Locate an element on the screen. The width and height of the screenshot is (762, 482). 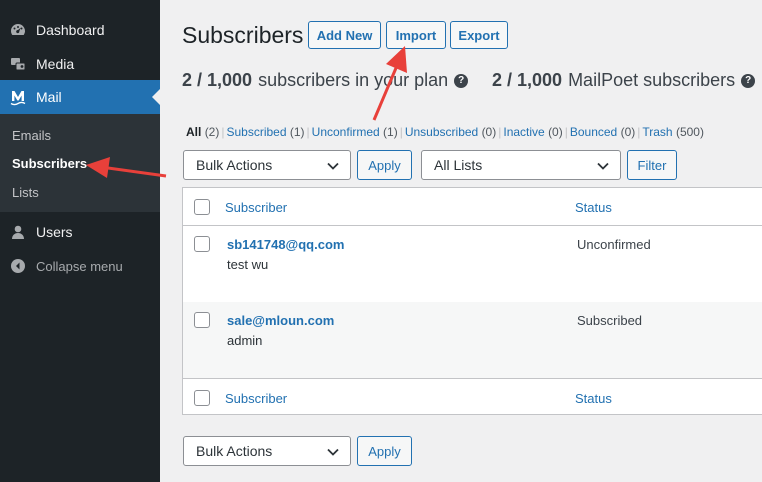
sidebar-item-label: Dashboard is located at coordinates (70, 30).